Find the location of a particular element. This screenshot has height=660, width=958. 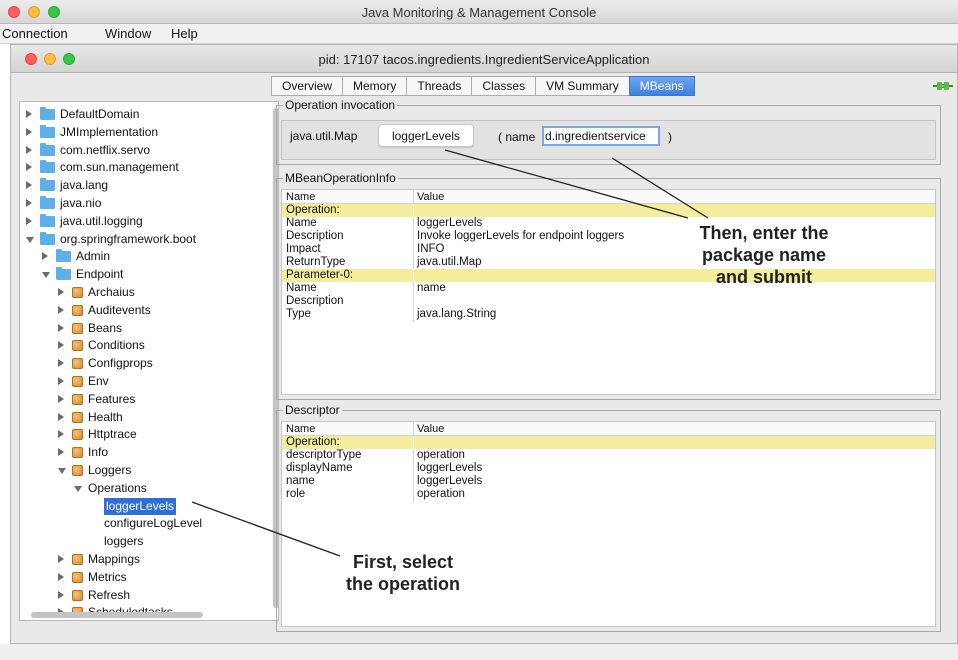

tree-item: Conditions is located at coordinates (145, 345).